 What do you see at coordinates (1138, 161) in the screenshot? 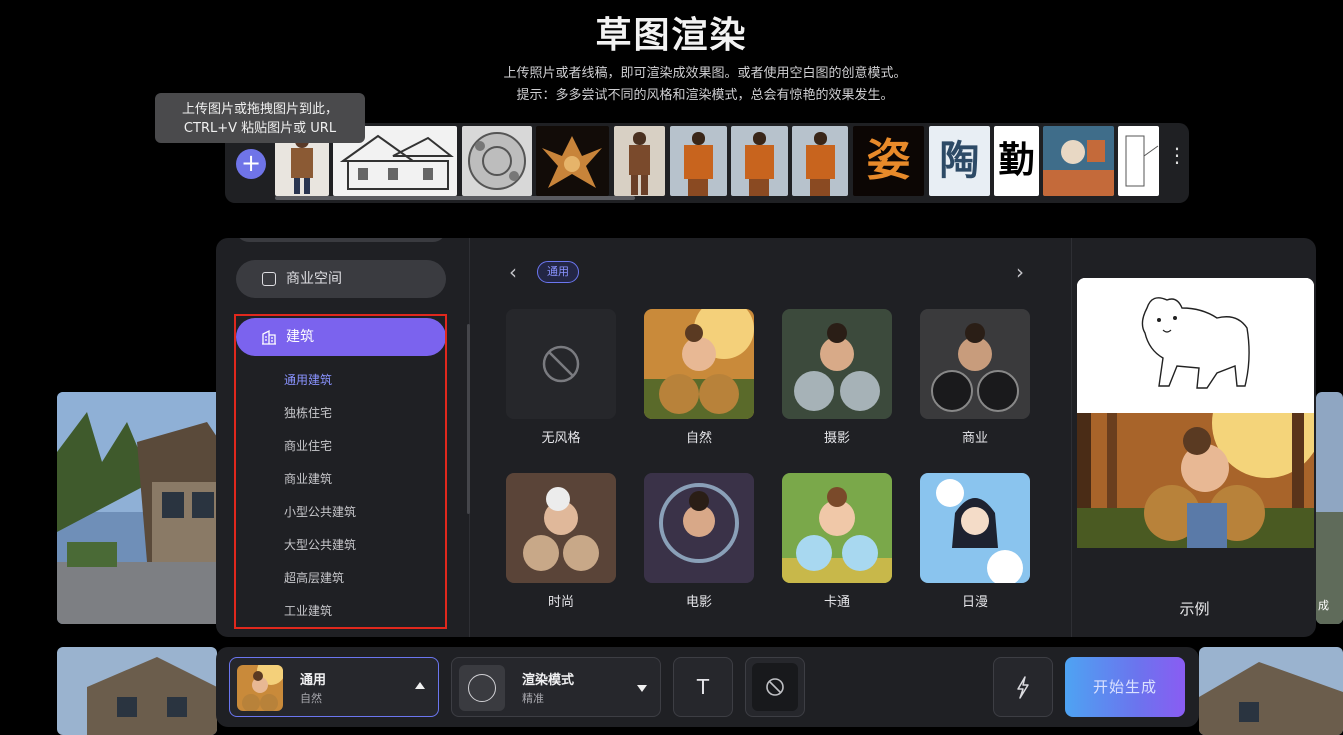
I see `thumbnail-line-interior` at bounding box center [1138, 161].